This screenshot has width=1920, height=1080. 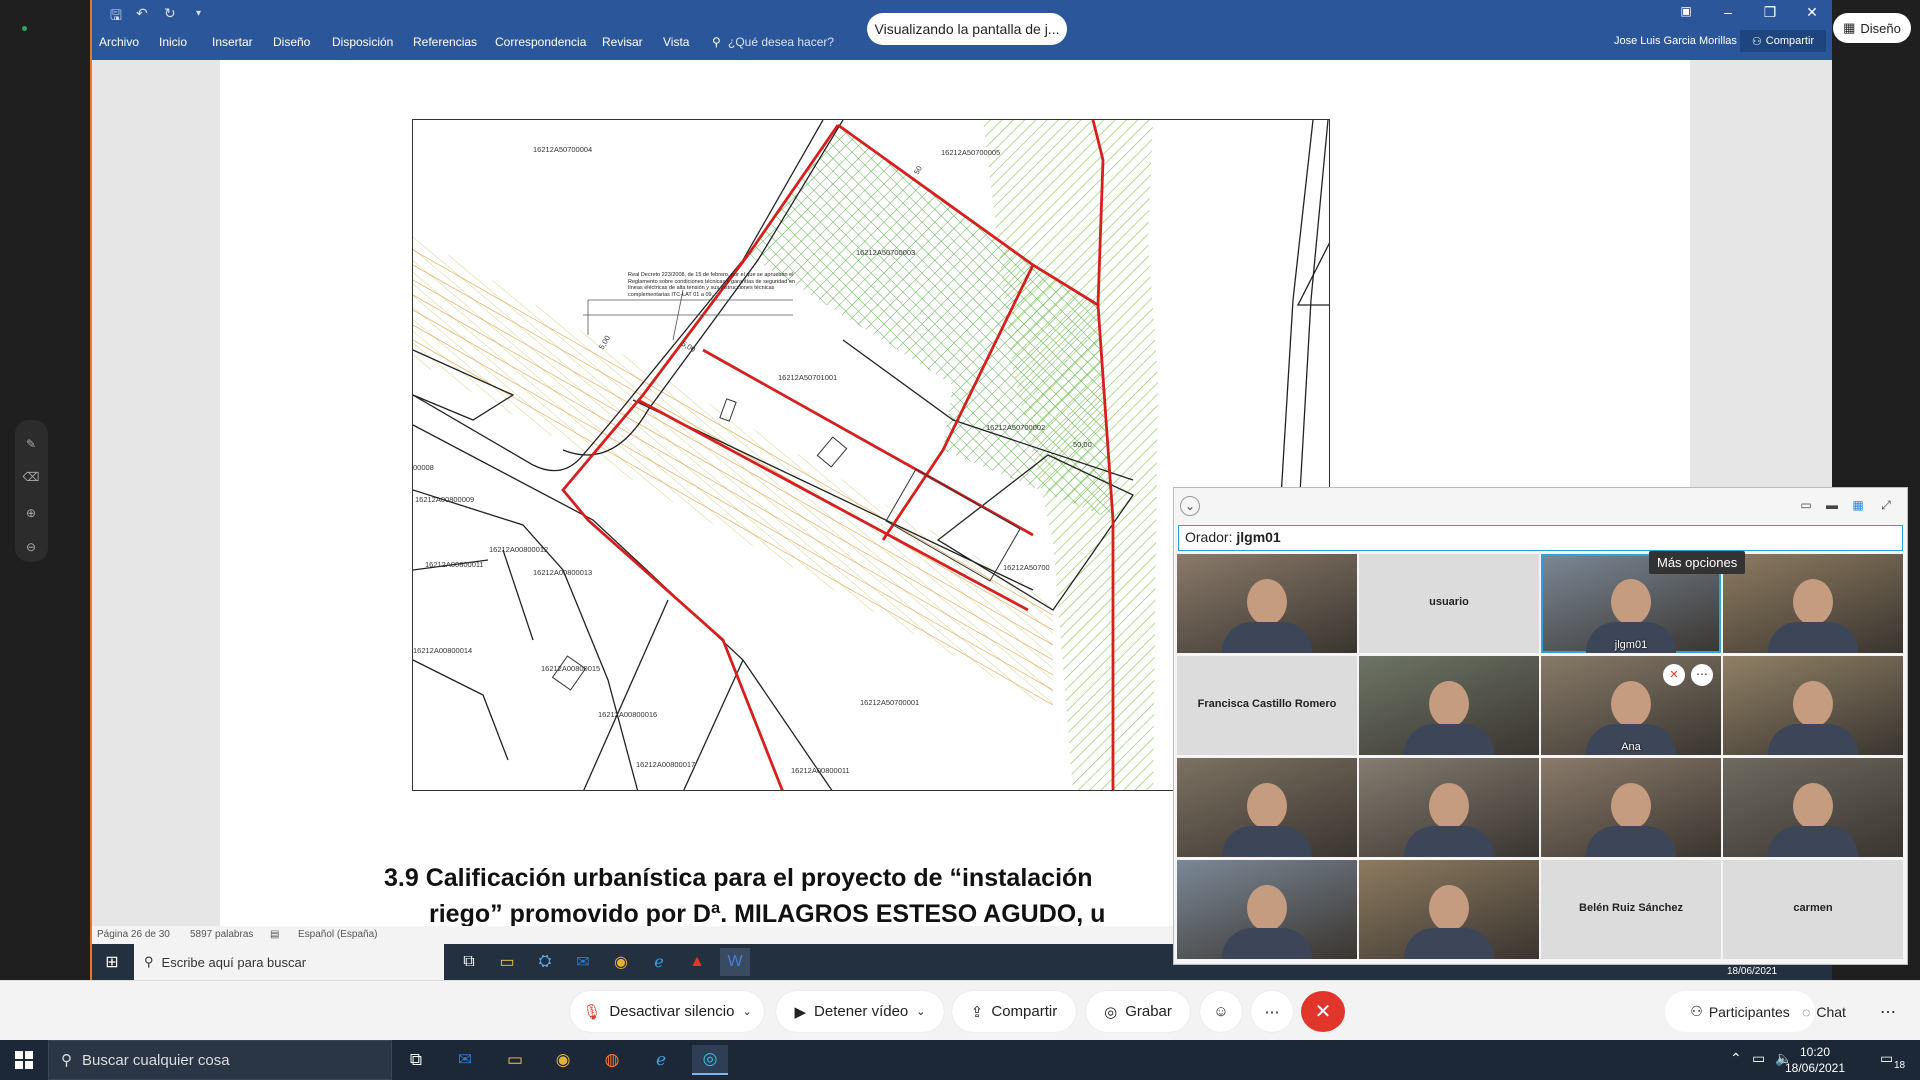 I want to click on participant-tile: Francisca Castillo Romero, so click(x=1267, y=705).